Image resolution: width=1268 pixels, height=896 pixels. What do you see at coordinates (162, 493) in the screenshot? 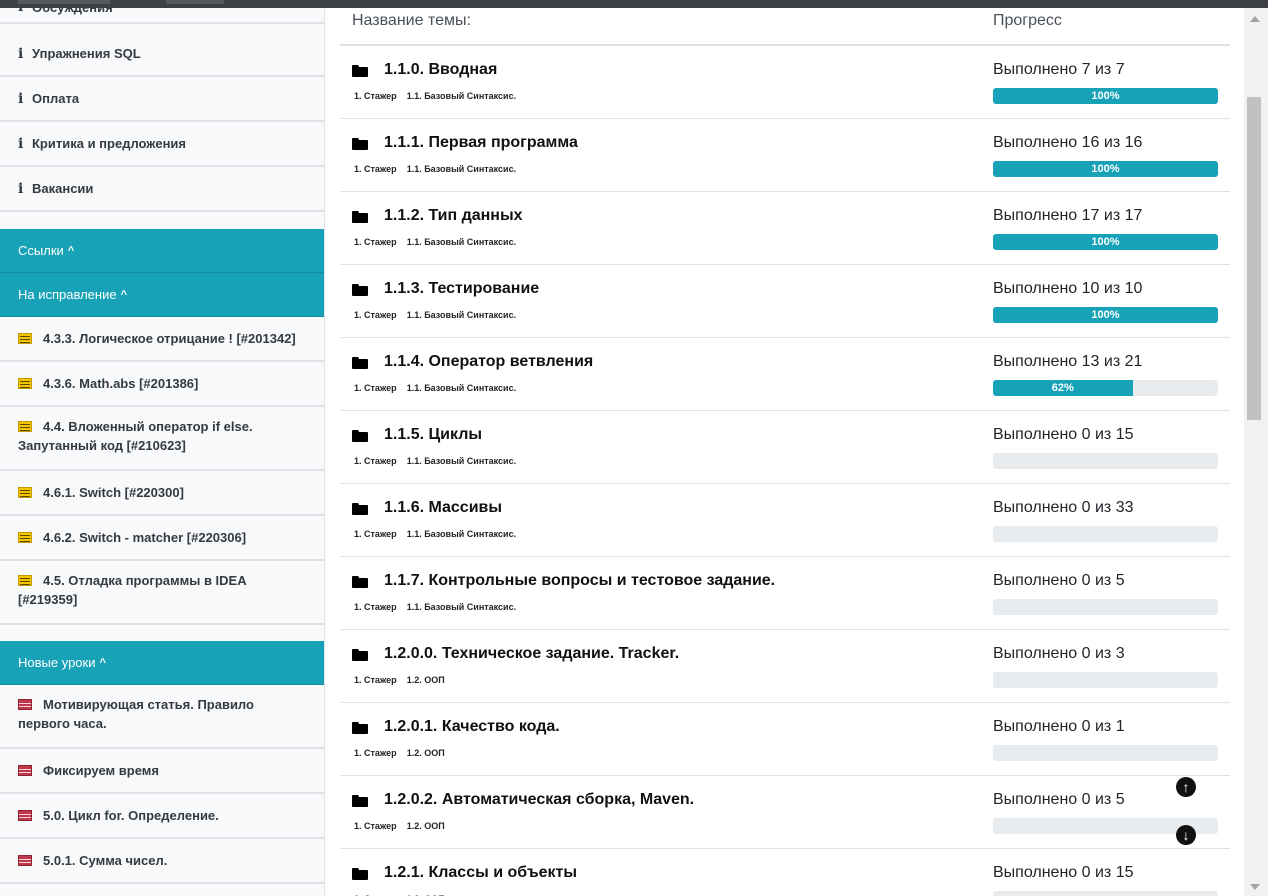
I see `fix-item: 4.6.1. Switch [#220300]` at bounding box center [162, 493].